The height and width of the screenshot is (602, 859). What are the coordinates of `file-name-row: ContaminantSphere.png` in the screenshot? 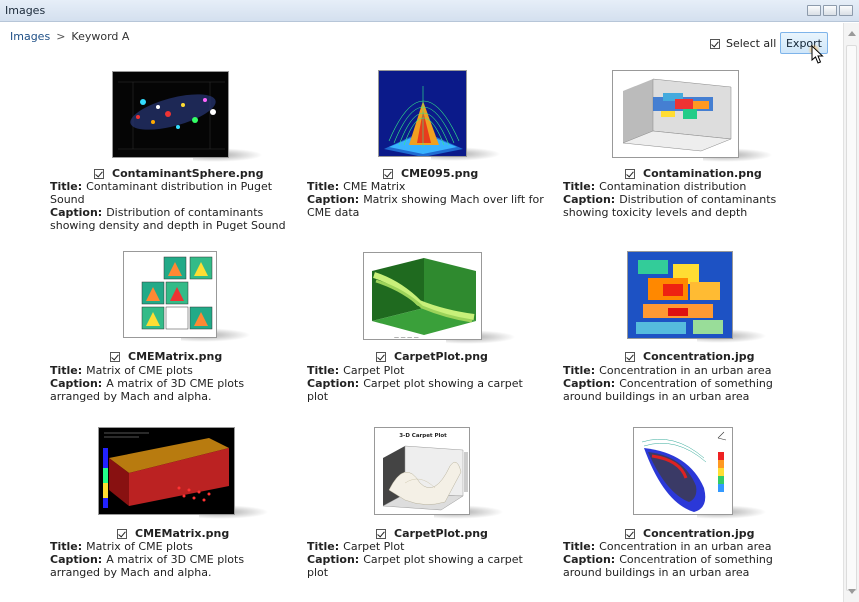 It's located at (178, 173).